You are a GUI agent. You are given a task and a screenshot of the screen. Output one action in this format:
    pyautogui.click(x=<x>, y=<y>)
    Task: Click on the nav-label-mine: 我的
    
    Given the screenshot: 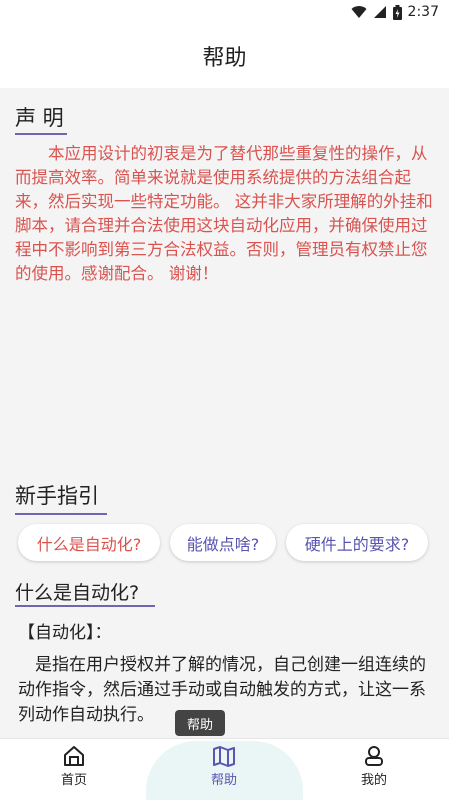 What is the action you would take?
    pyautogui.click(x=373, y=780)
    